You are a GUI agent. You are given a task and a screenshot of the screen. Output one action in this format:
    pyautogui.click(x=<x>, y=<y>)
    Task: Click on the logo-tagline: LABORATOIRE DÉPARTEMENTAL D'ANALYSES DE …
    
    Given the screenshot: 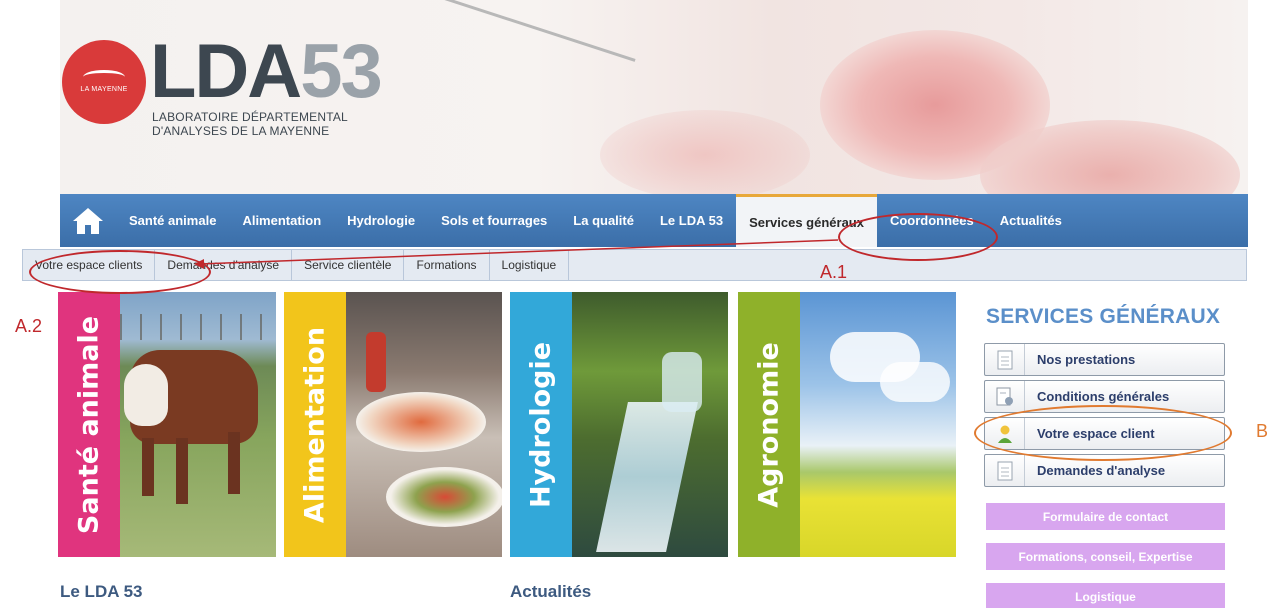 What is the action you would take?
    pyautogui.click(x=250, y=124)
    